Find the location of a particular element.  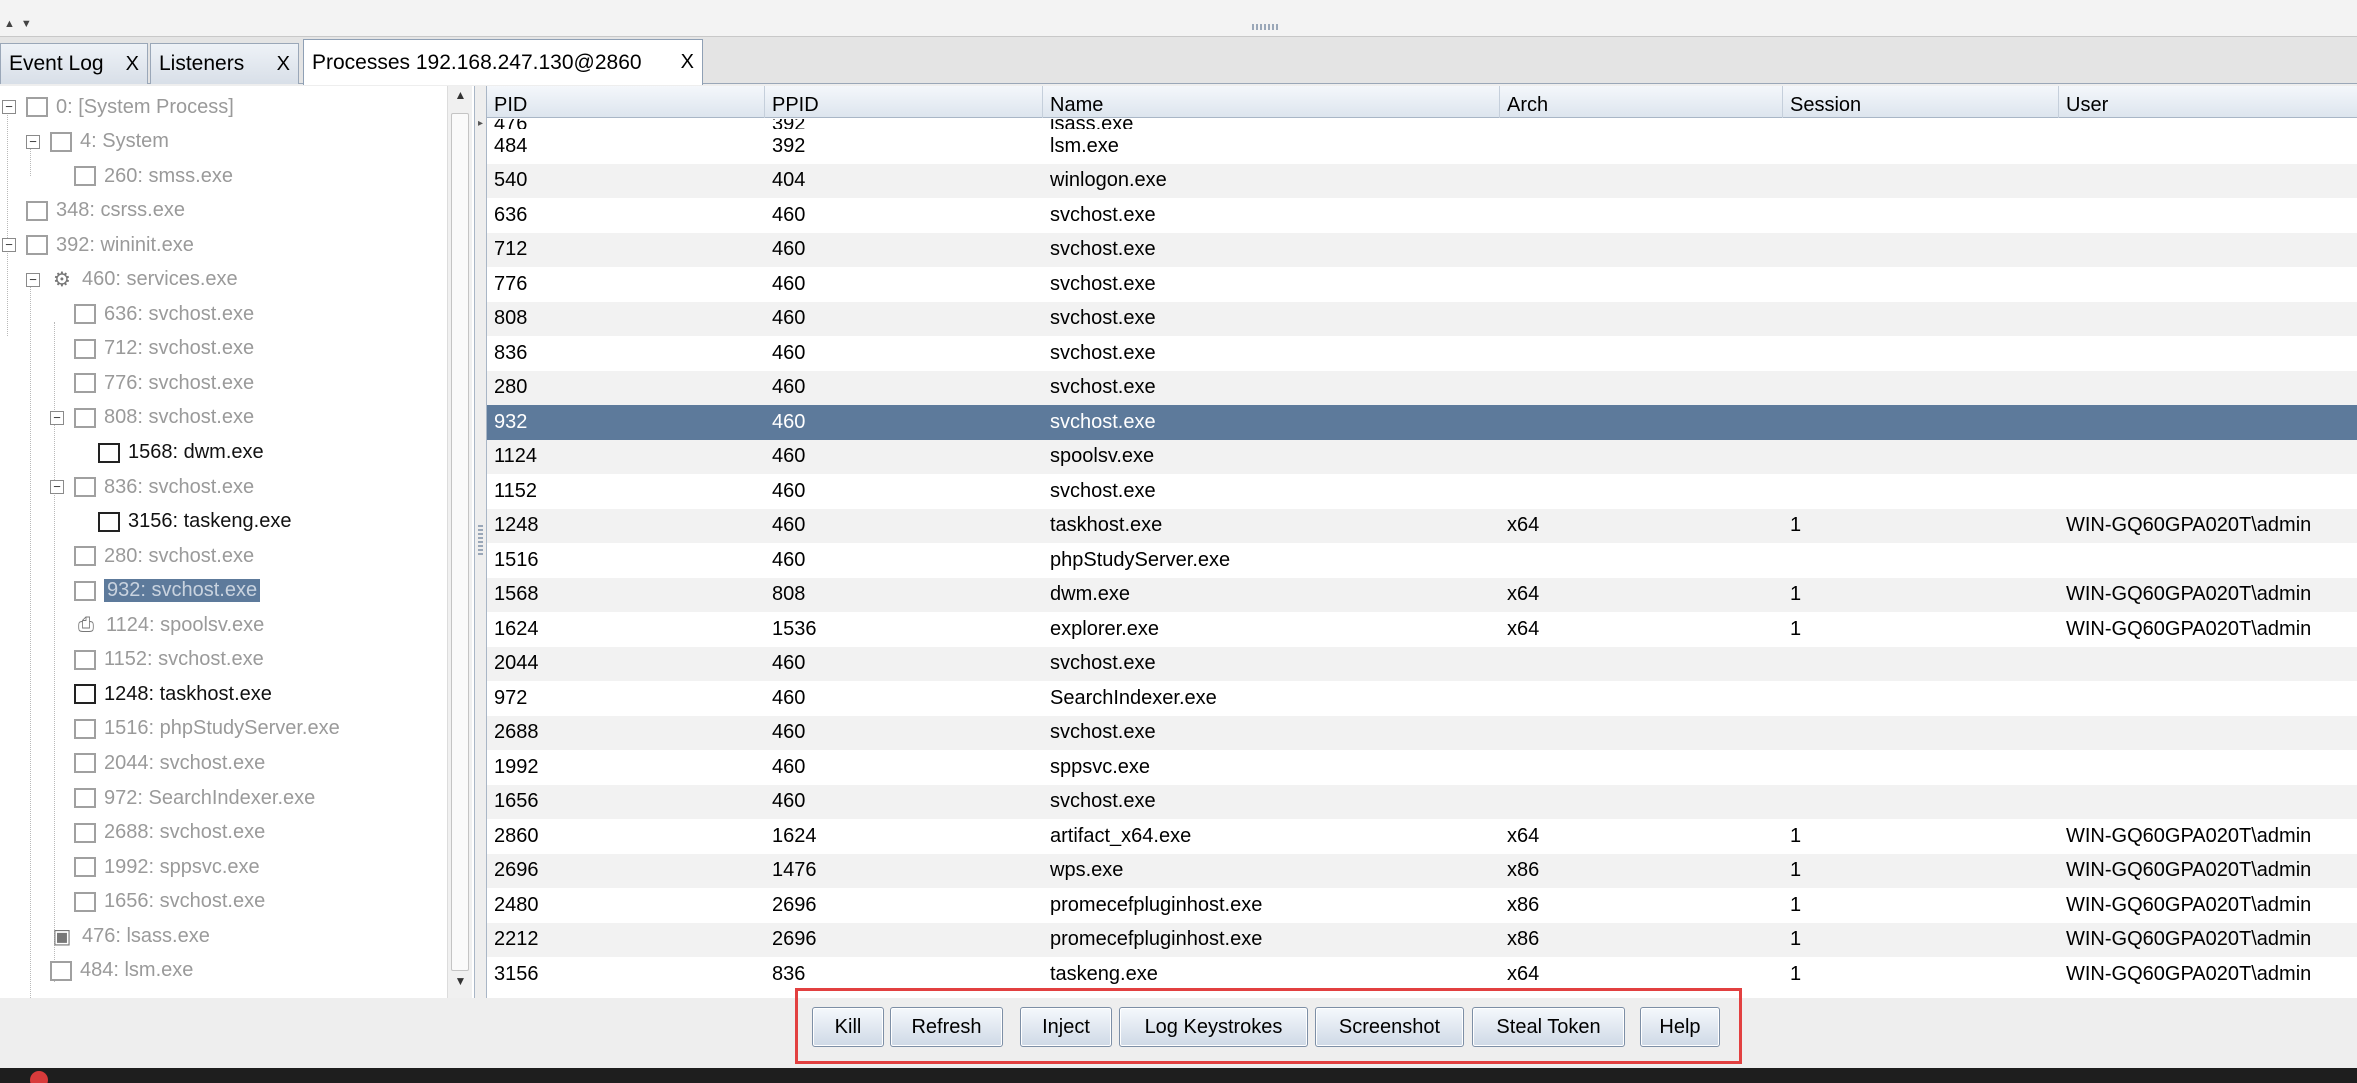

table-row: 776 460 svchost.exe is located at coordinates (1422, 284).